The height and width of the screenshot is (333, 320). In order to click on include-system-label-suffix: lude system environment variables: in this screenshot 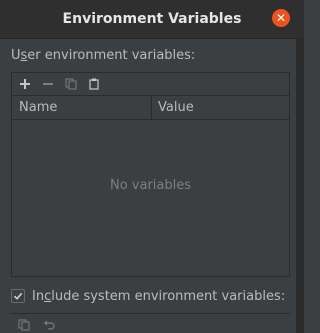, I will do `click(168, 296)`.